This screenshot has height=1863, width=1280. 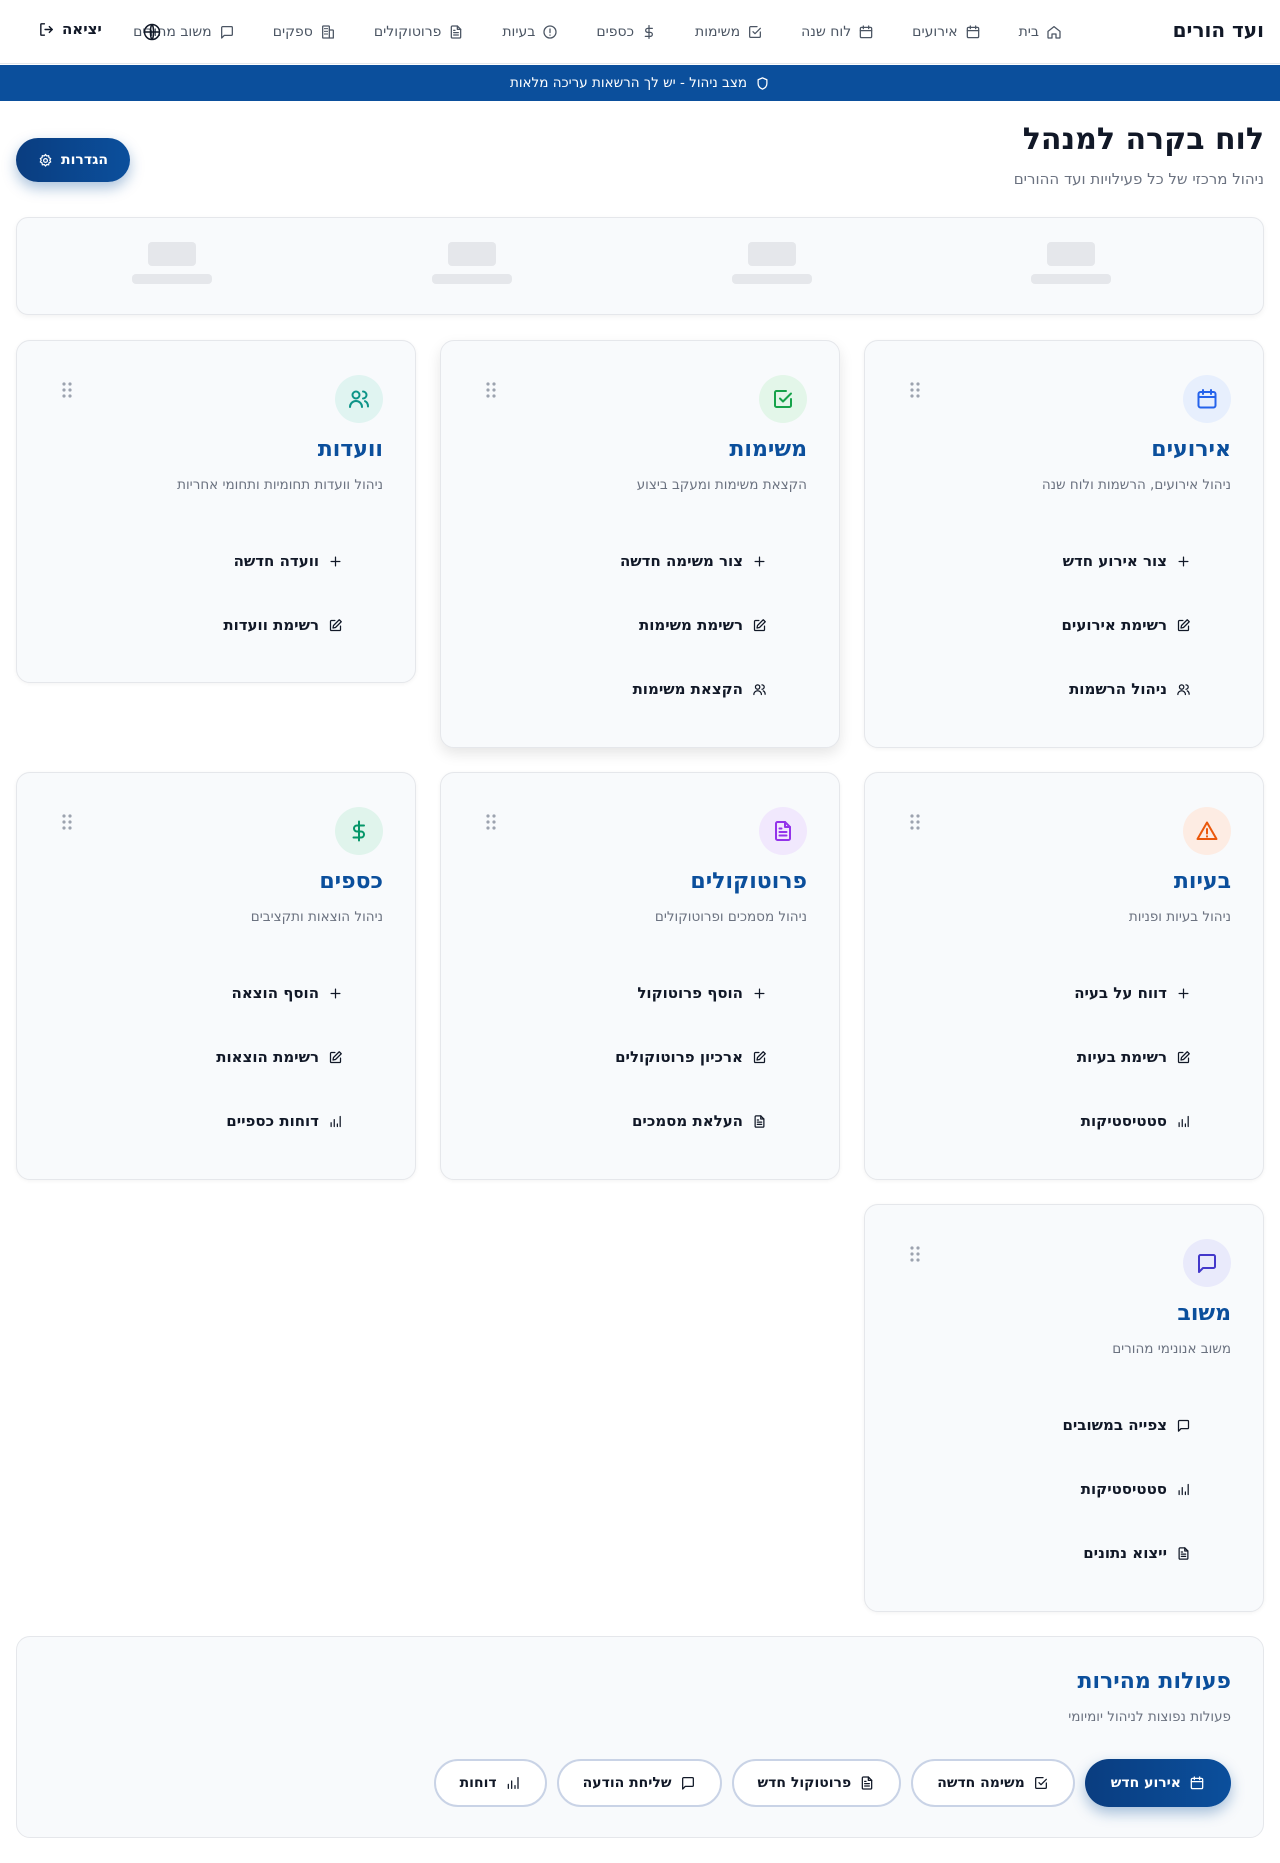 I want to click on card-action-label: וועדה חדשה, so click(x=276, y=561).